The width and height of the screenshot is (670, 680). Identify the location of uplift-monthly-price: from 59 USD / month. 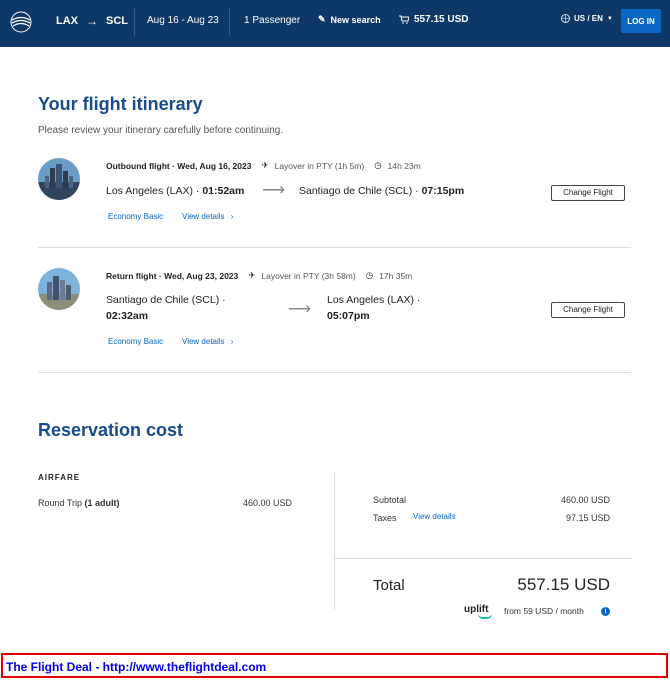
(544, 611).